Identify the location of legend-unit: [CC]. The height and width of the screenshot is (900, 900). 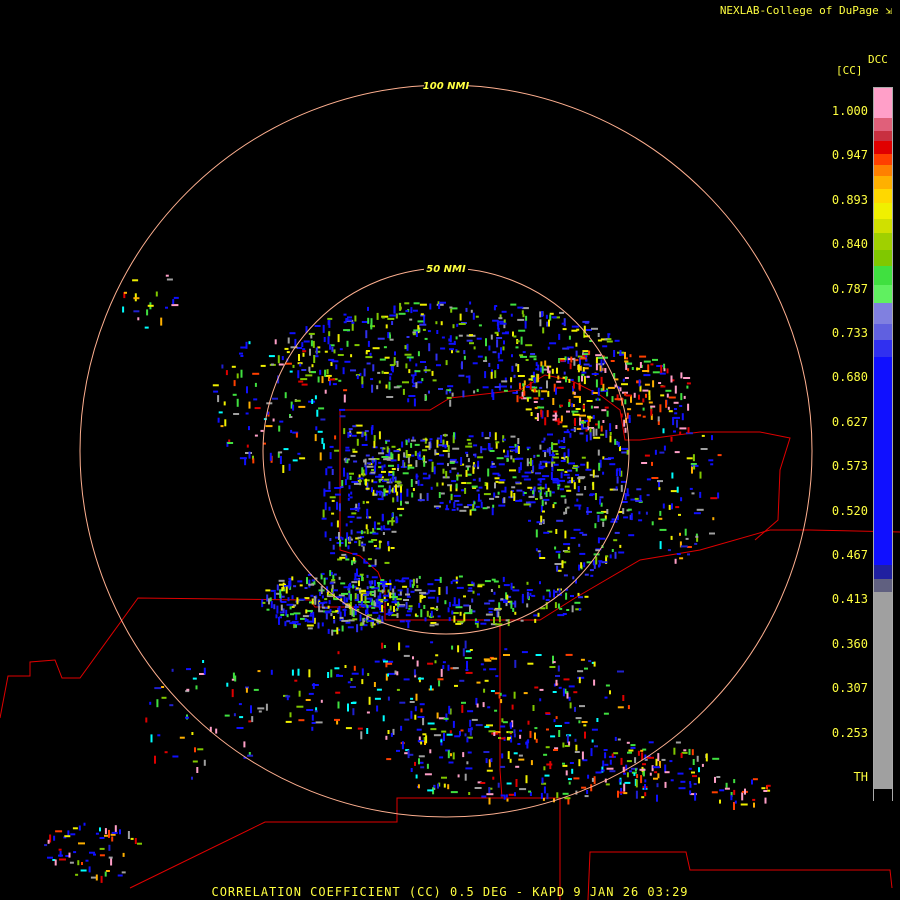
(849, 70).